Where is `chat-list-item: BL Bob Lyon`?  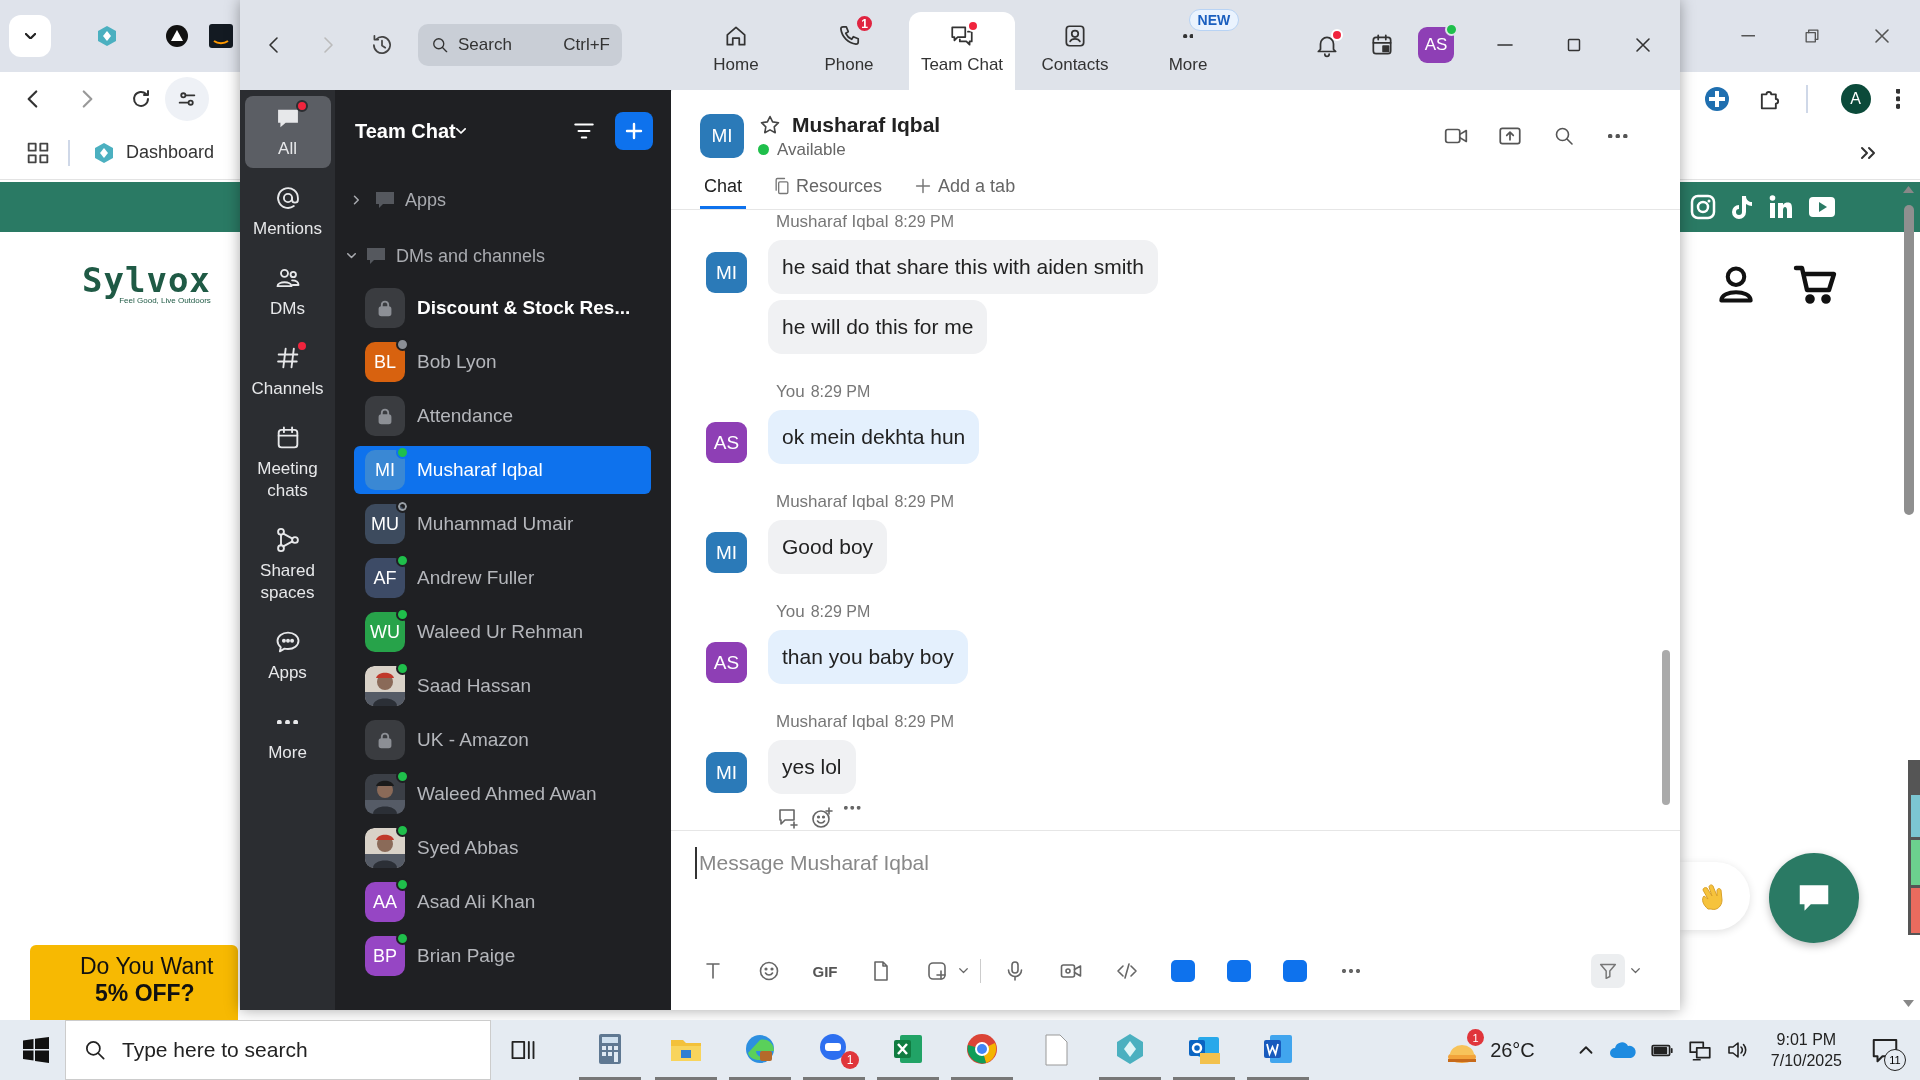
chat-list-item: BL Bob Lyon is located at coordinates (502, 362).